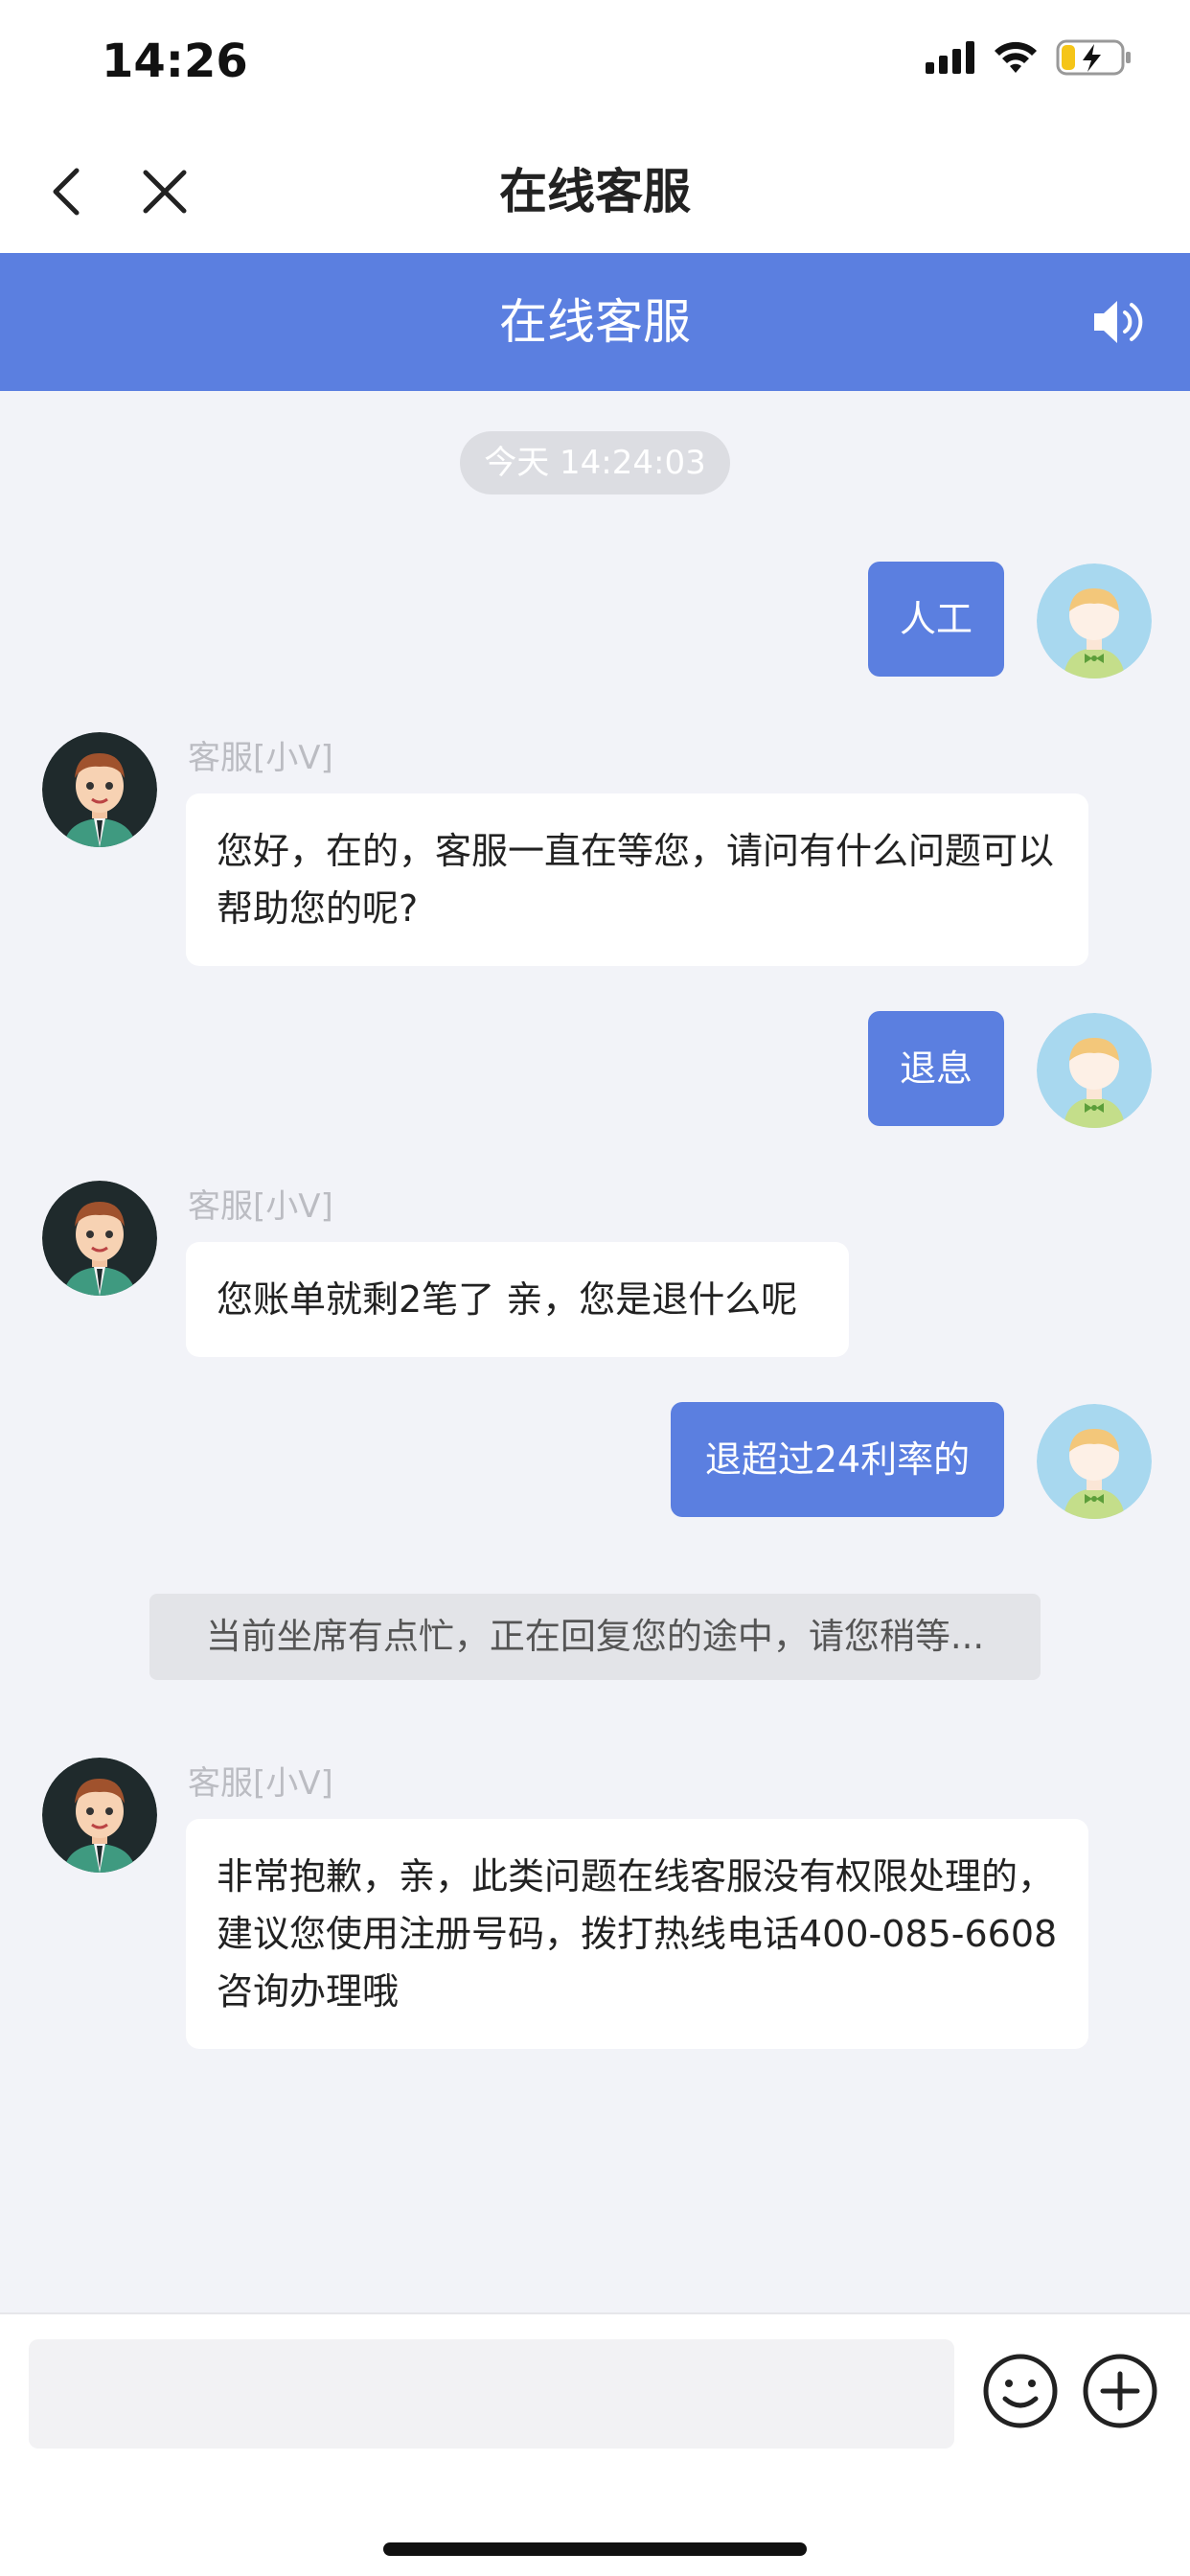 This screenshot has width=1190, height=2576. Describe the element at coordinates (1020, 2391) in the screenshot. I see `emoji-icon` at that location.